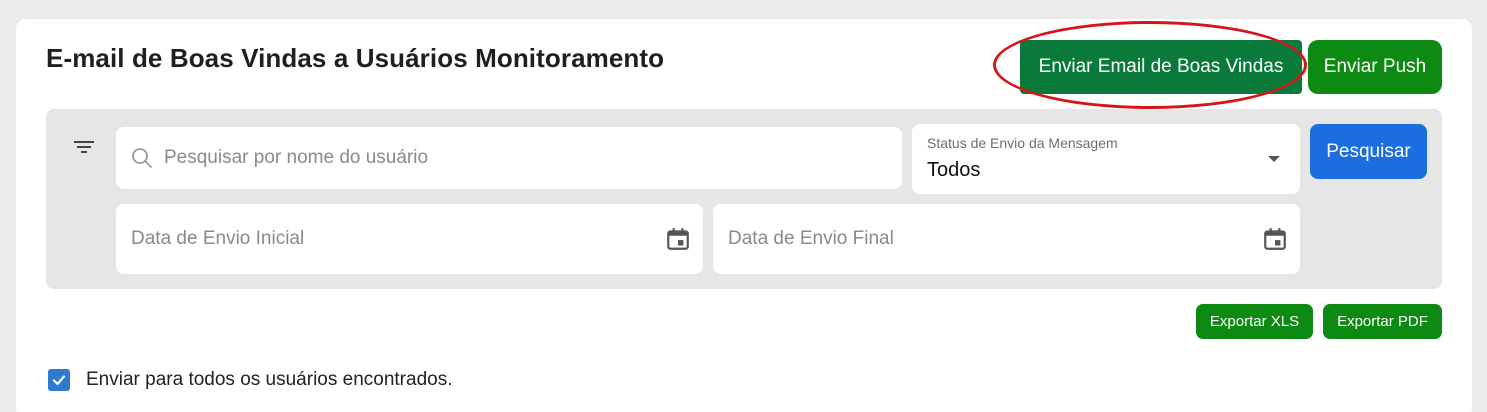 Image resolution: width=1487 pixels, height=412 pixels. I want to click on status-select: Status de Envio da Mensagem Todos, so click(1106, 159).